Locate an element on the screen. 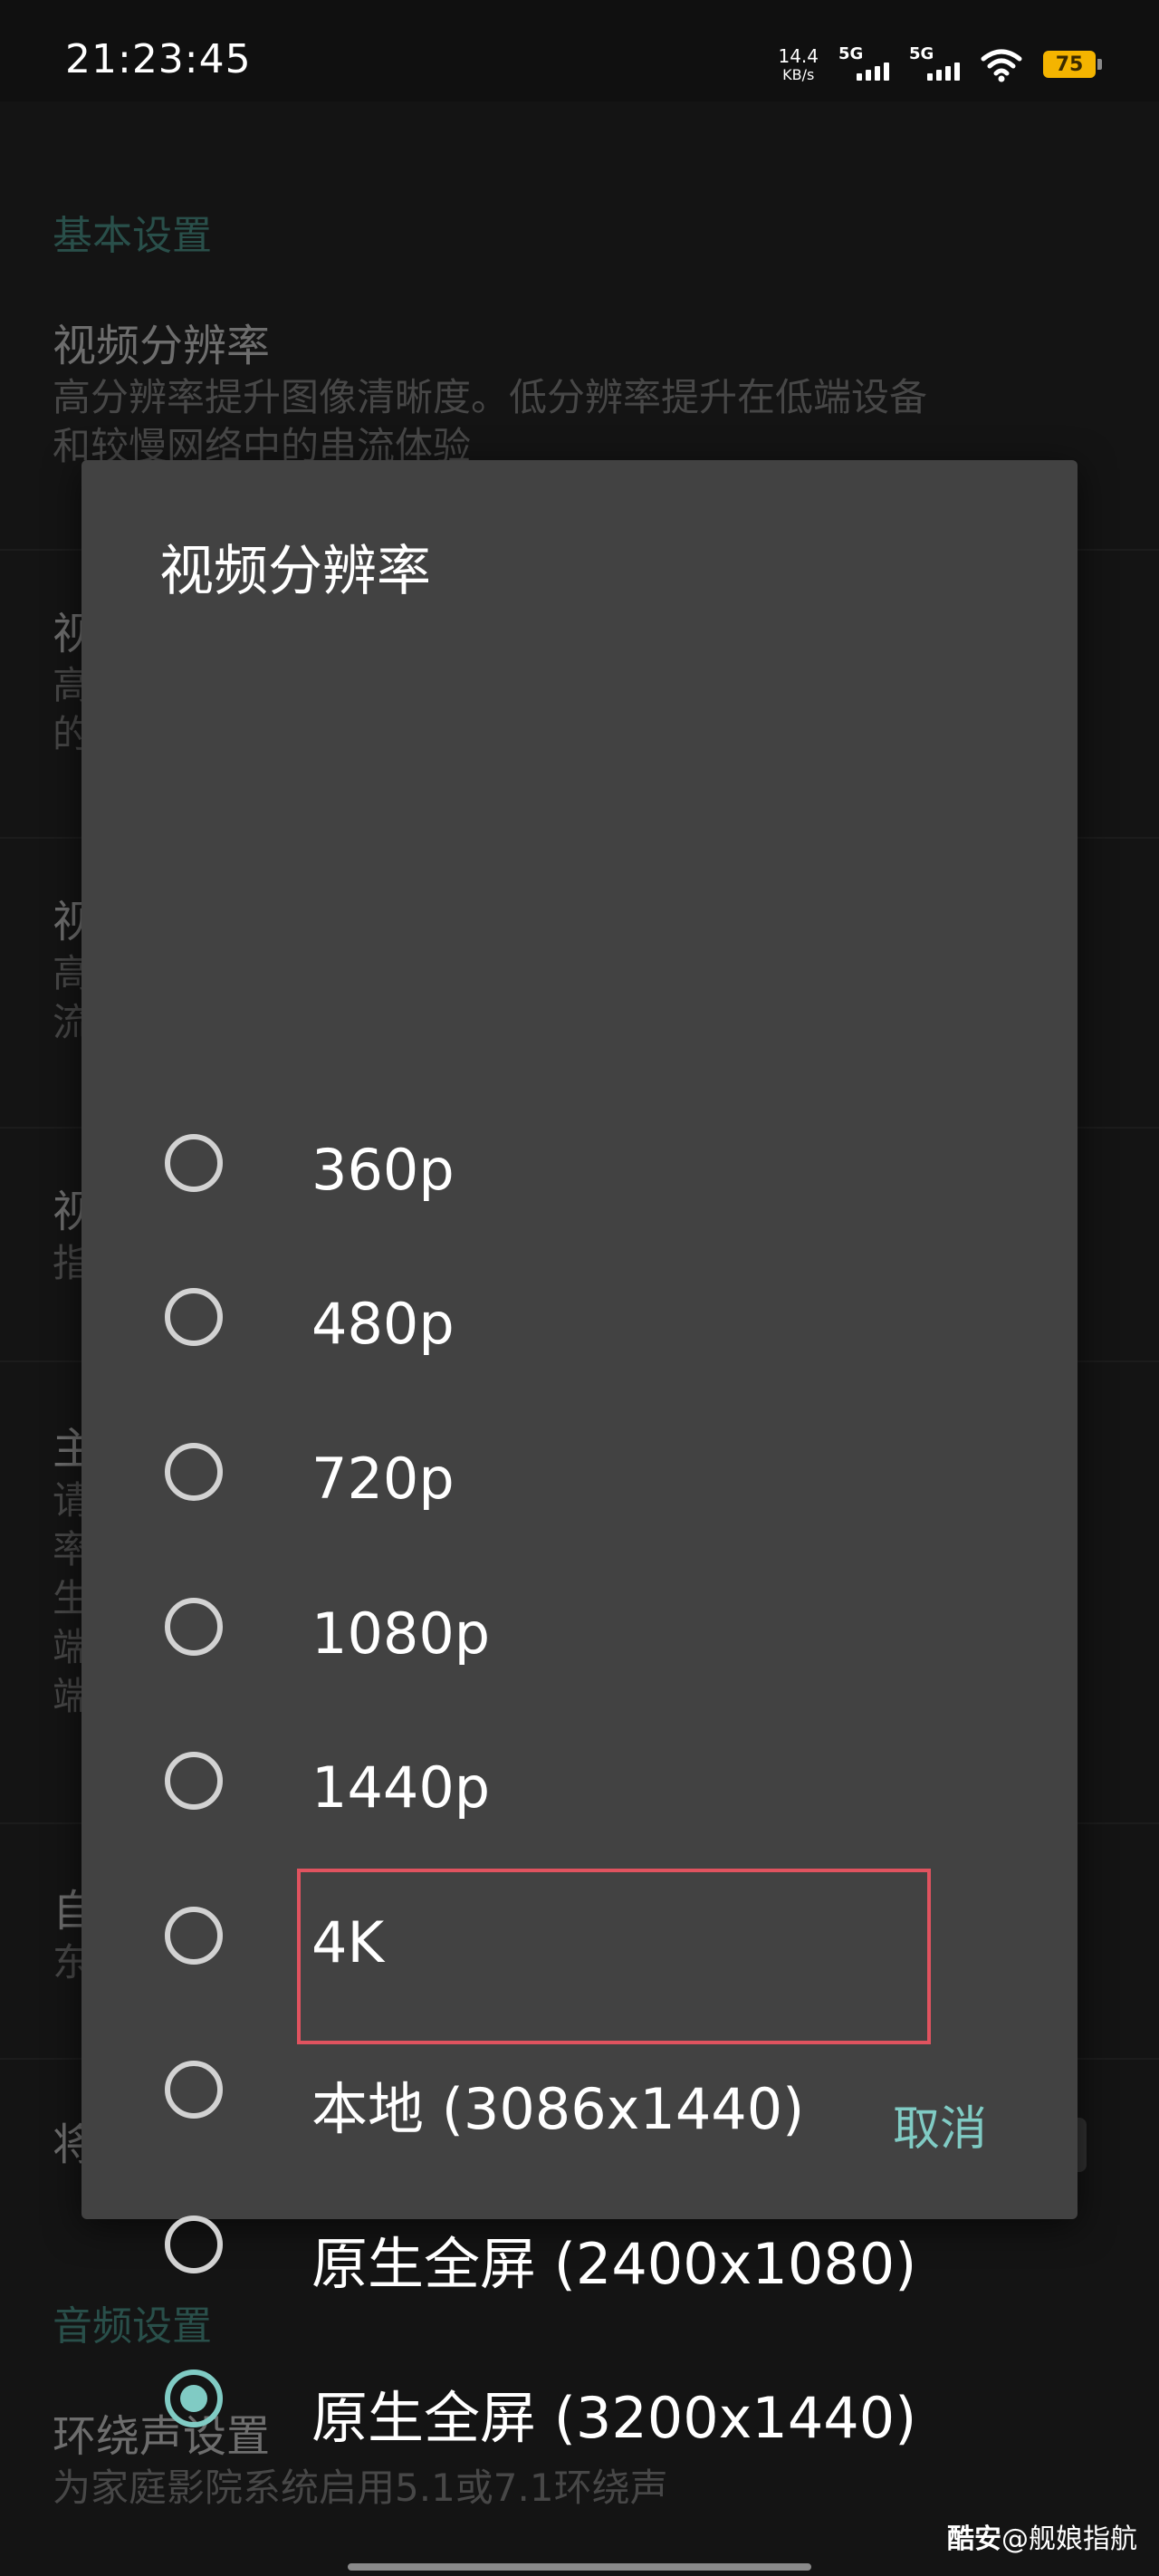 The height and width of the screenshot is (2576, 1159). network-speed-value: 14.4 is located at coordinates (798, 55).